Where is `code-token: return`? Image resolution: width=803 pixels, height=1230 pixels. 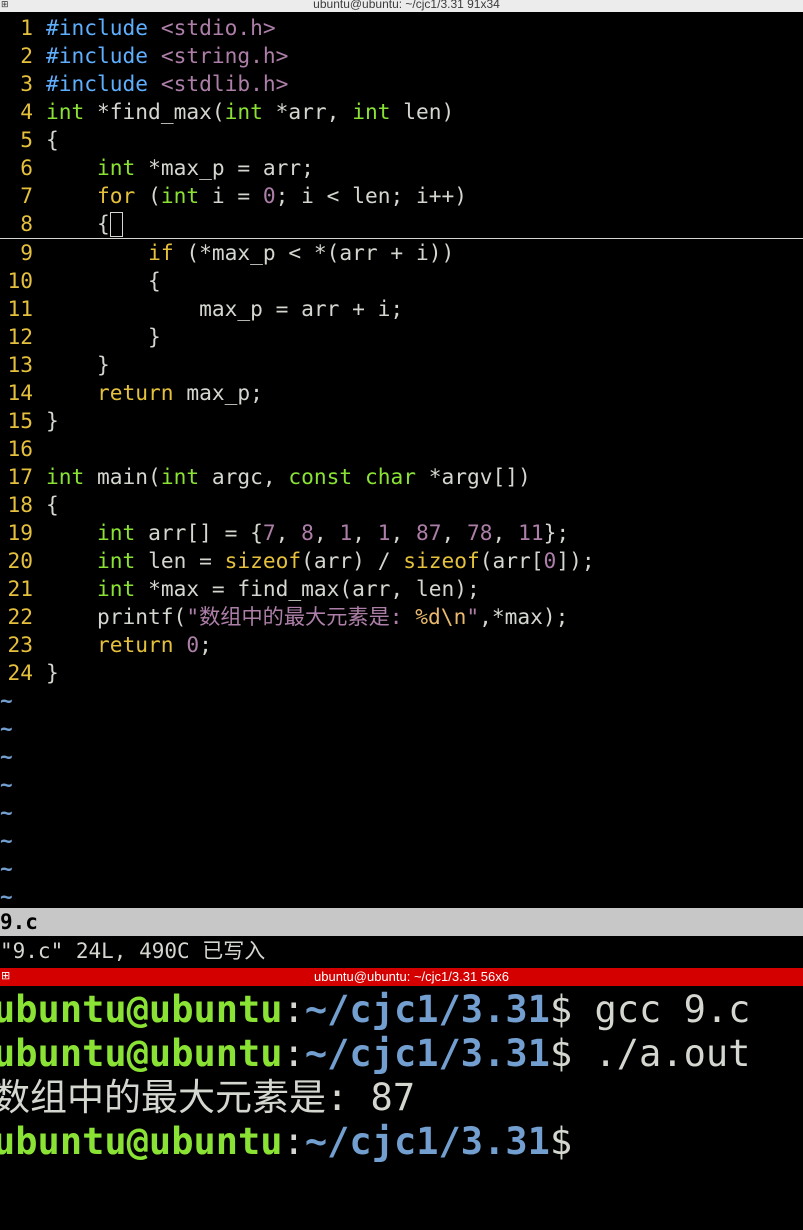 code-token: return is located at coordinates (135, 392).